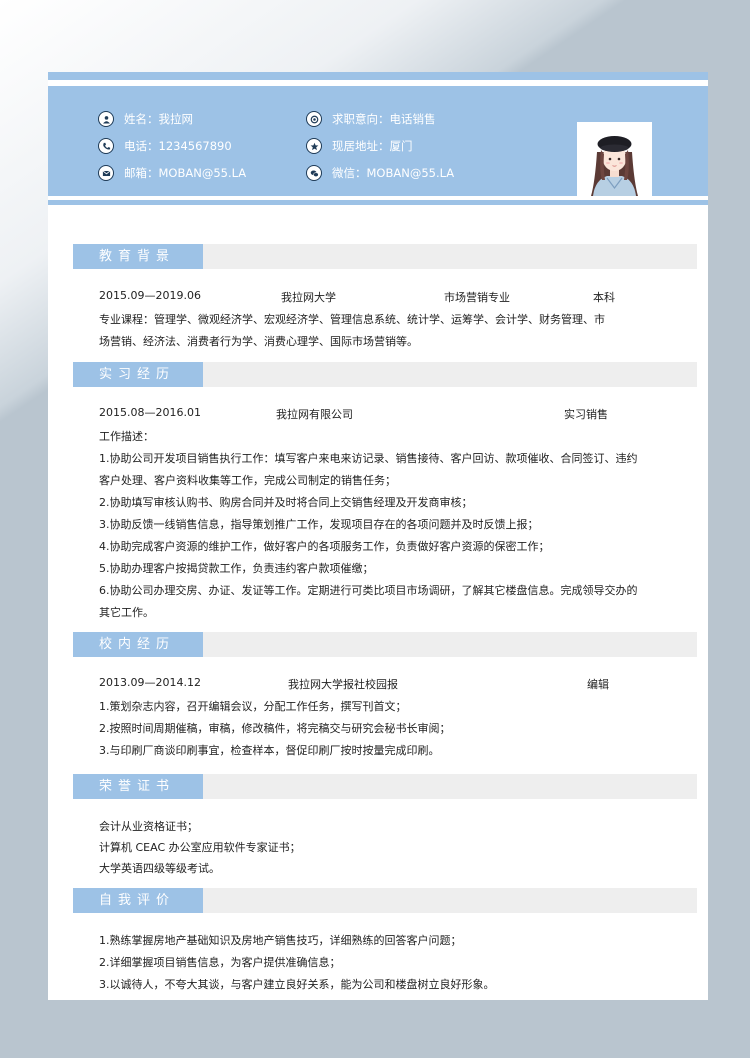 Image resolution: width=750 pixels, height=1058 pixels. What do you see at coordinates (378, 76) in the screenshot?
I see `top-stripe` at bounding box center [378, 76].